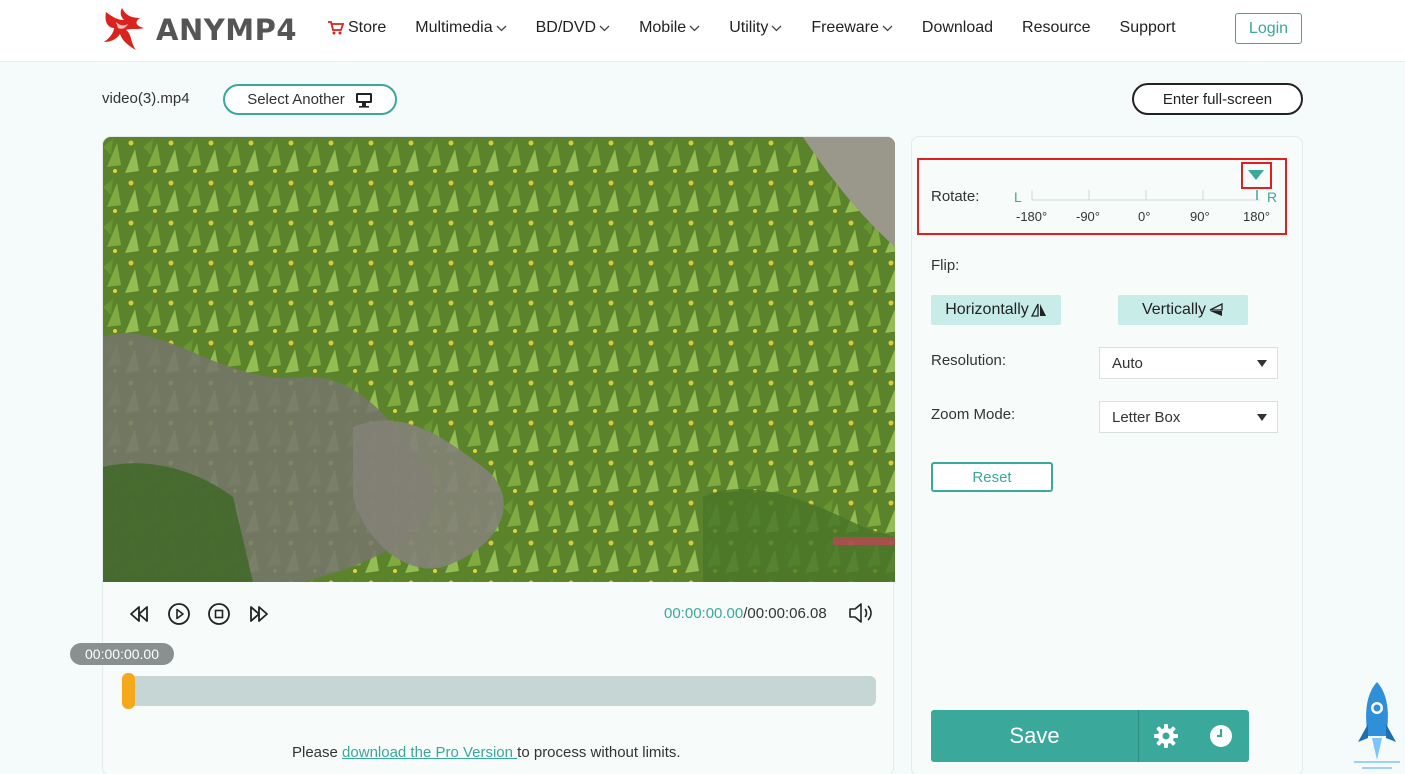  Describe the element at coordinates (1174, 309) in the screenshot. I see `flip-vertical-label: Vertically` at that location.